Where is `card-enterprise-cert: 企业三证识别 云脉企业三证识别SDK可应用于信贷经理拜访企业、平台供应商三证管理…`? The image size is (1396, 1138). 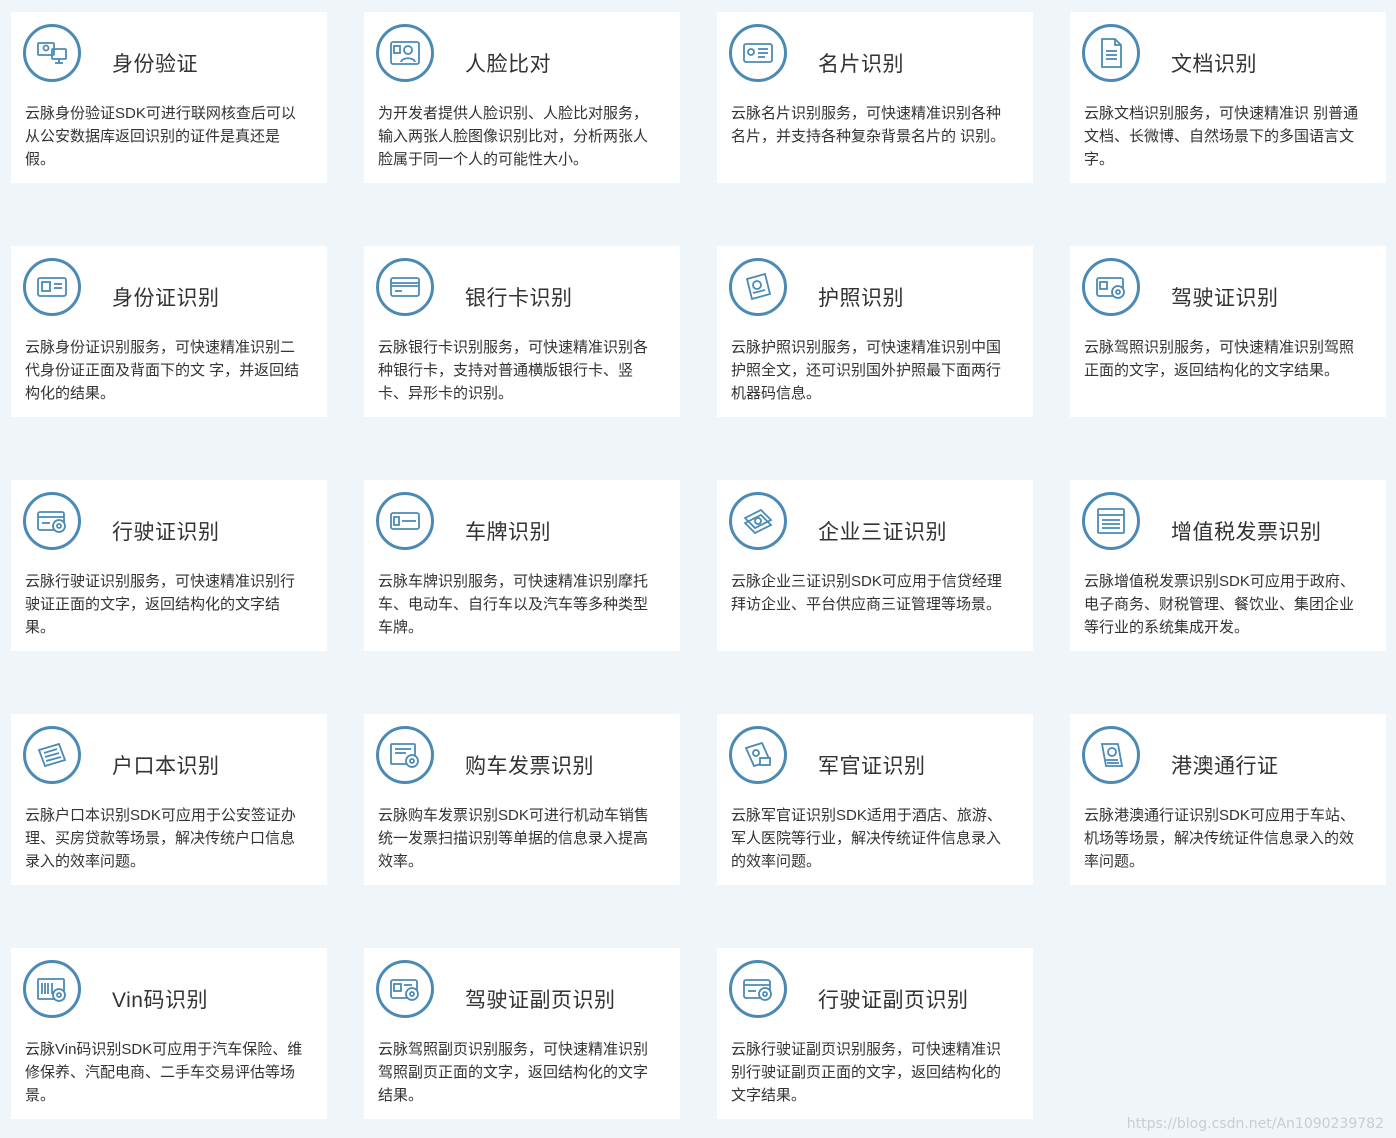
card-enterprise-cert: 企业三证识别 云脉企业三证识别SDK可应用于信贷经理拜访企业、平台供应商三证管理… is located at coordinates (875, 565).